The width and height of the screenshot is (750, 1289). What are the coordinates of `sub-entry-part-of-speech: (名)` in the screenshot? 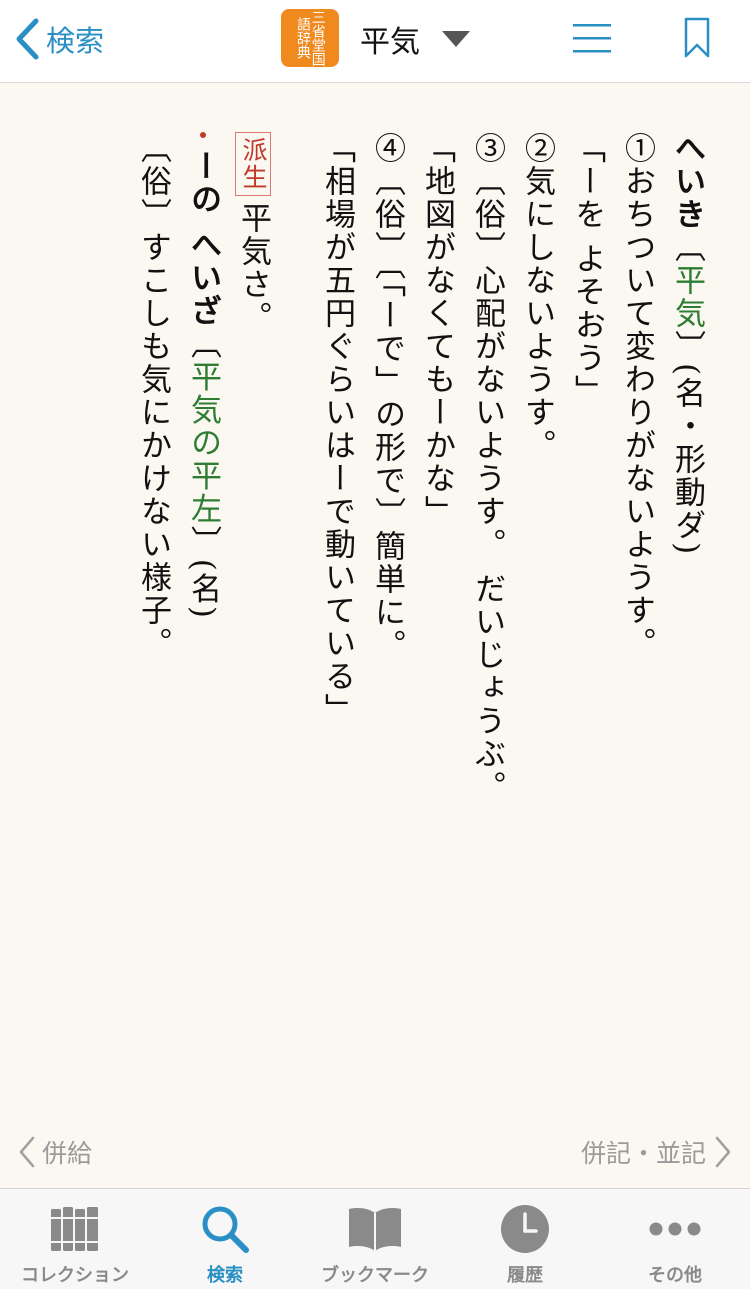 It's located at (203, 589).